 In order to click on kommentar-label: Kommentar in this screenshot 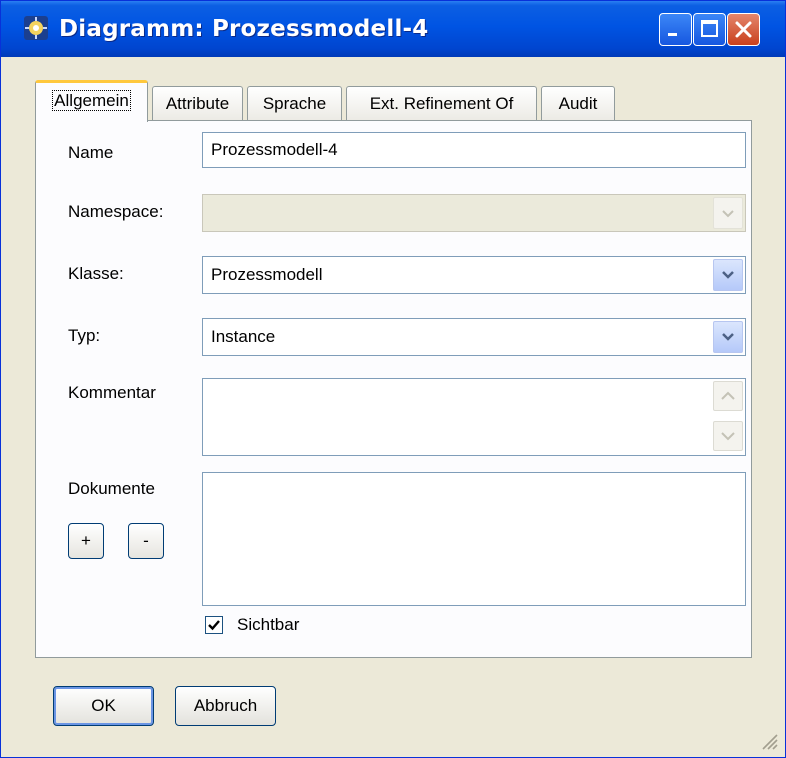, I will do `click(112, 392)`.